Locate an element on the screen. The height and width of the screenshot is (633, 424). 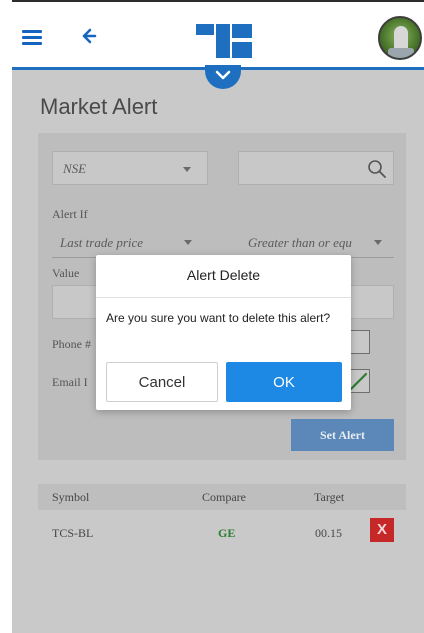
cancel-button: Cancel is located at coordinates (162, 382).